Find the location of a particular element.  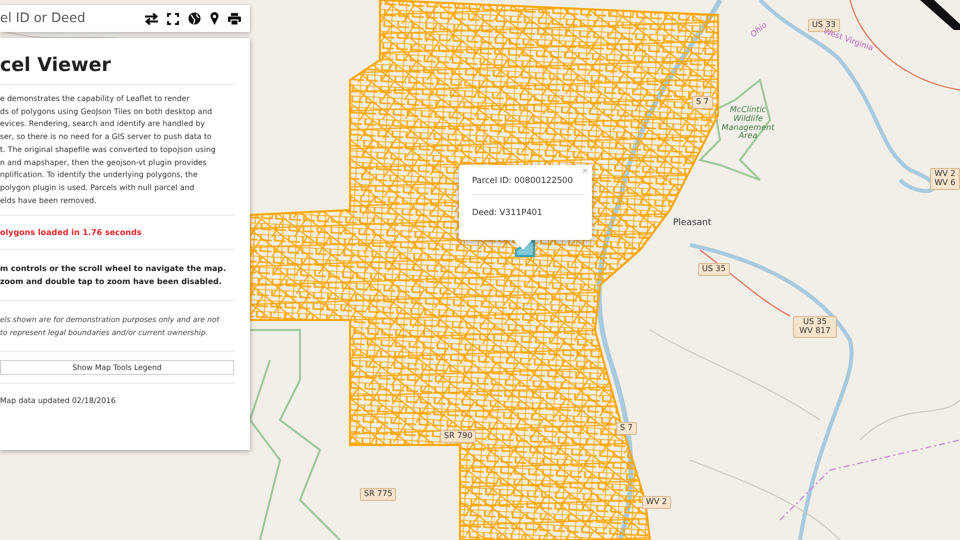

road-shield: SR 790 is located at coordinates (458, 436).